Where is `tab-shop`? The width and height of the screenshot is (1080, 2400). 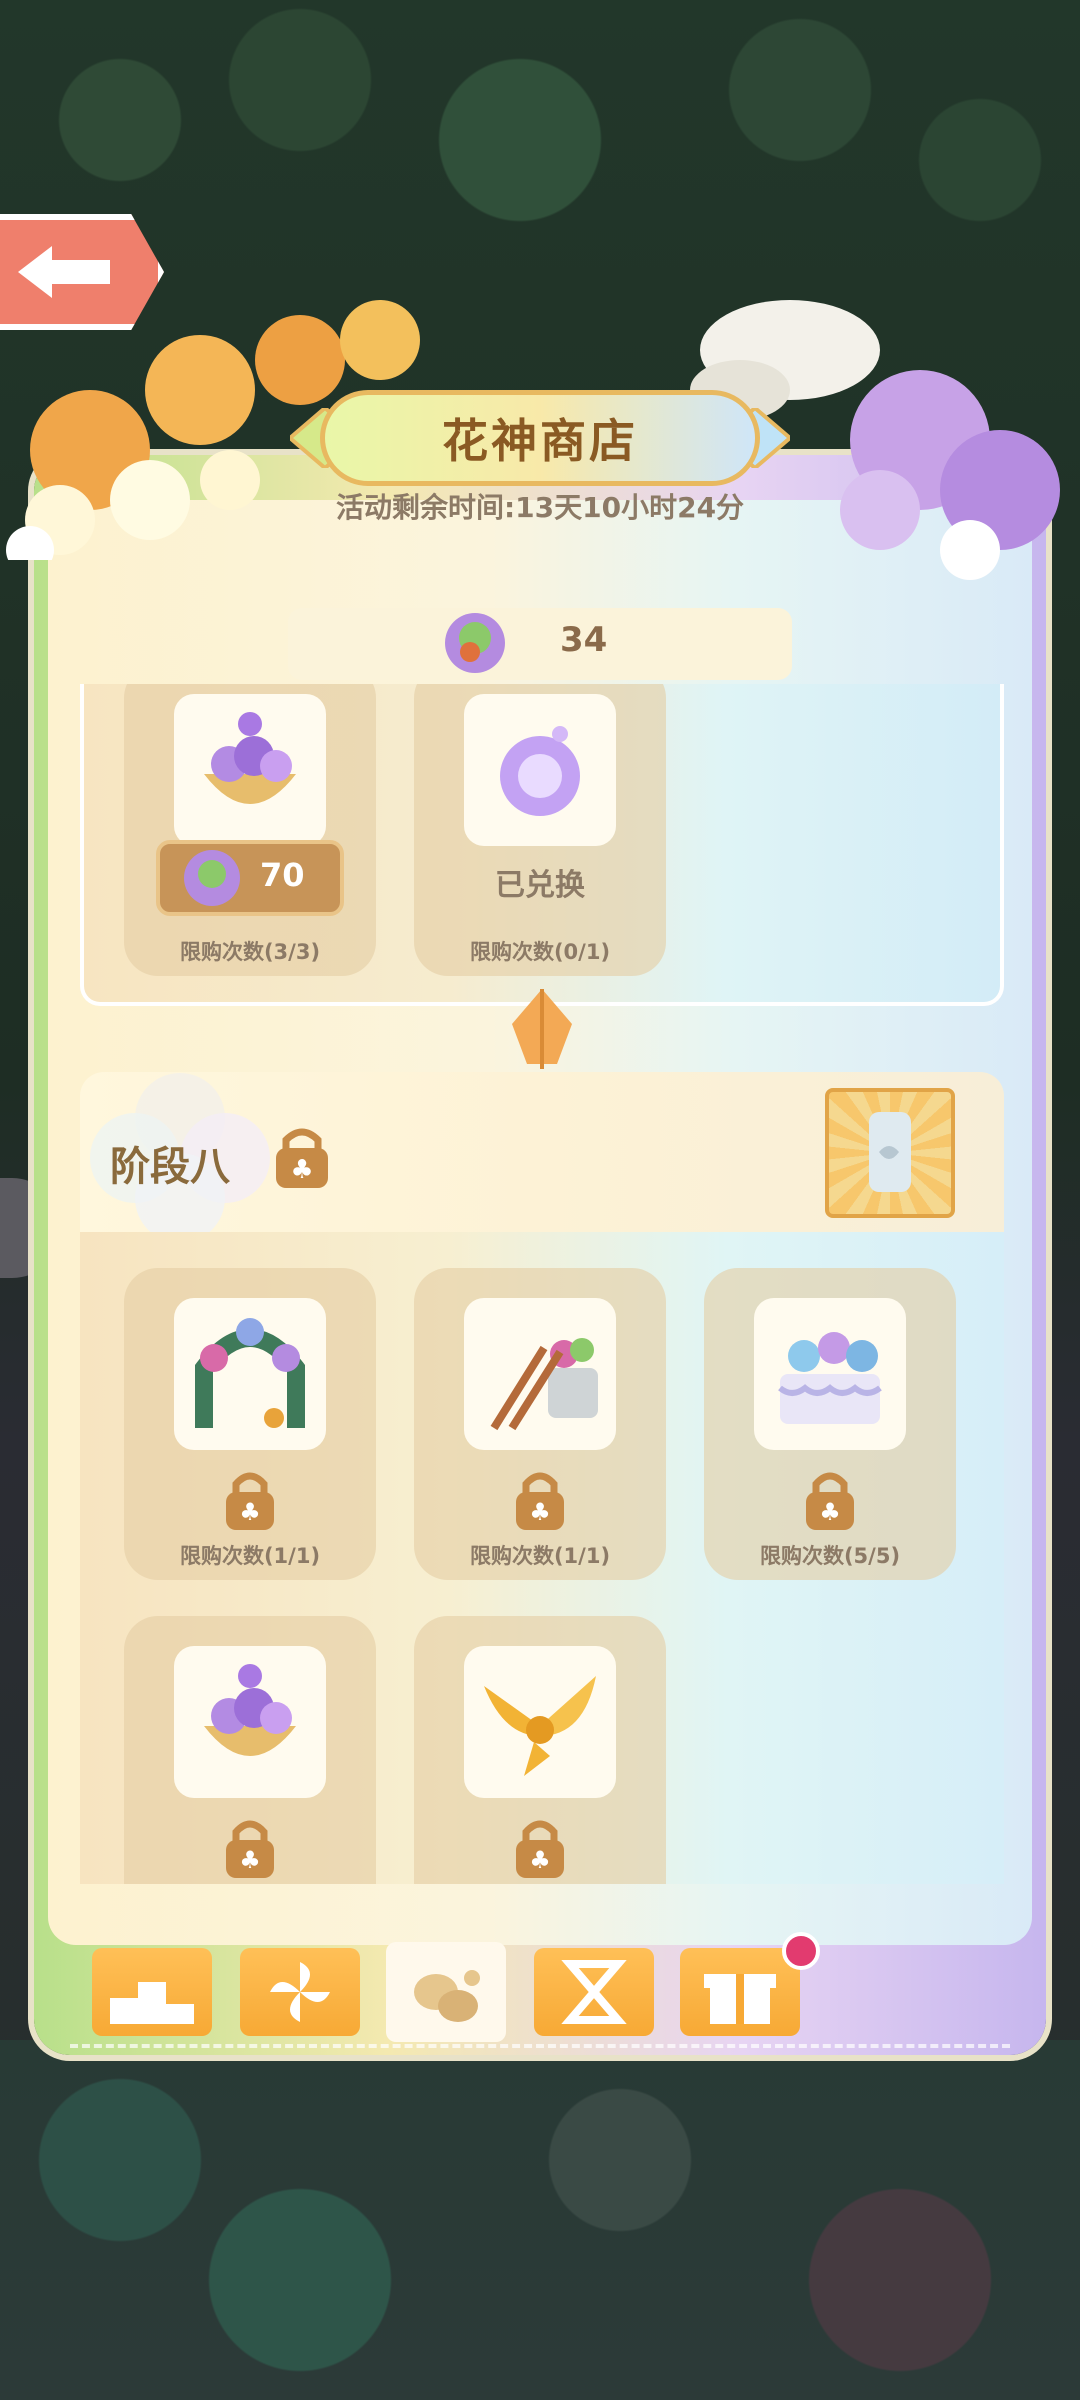
tab-shop is located at coordinates (446, 1992).